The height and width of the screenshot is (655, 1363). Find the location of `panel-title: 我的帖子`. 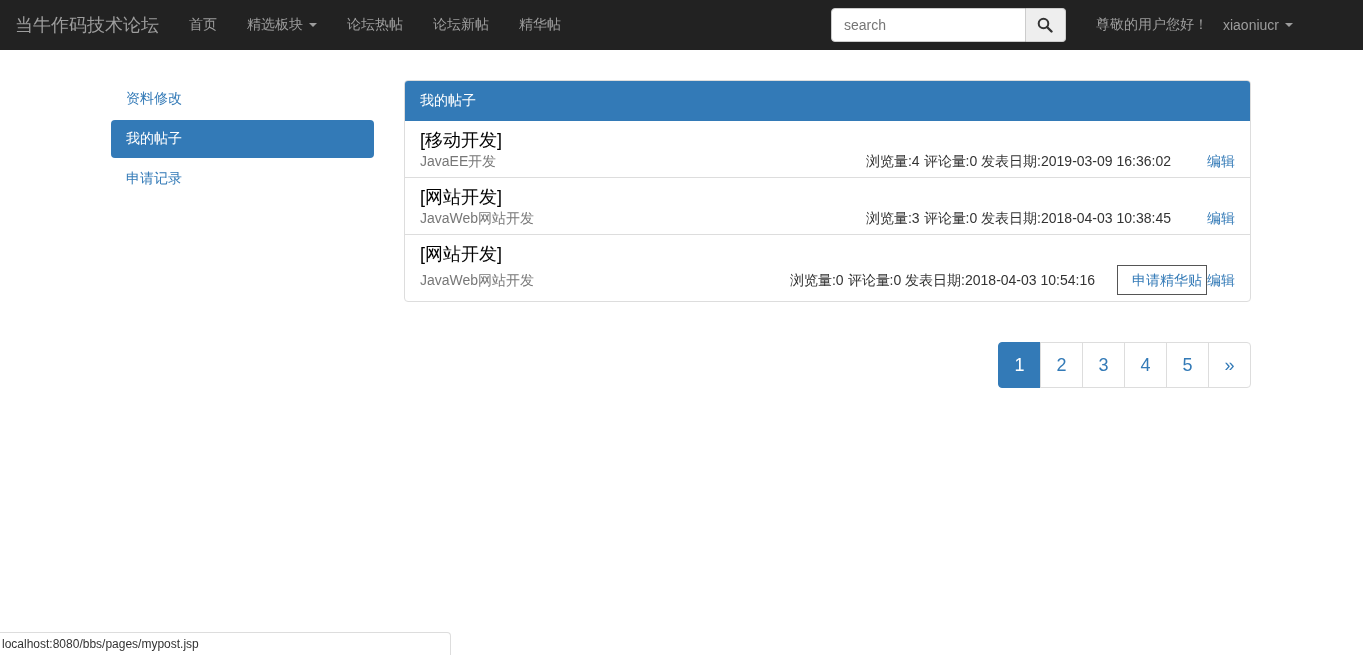

panel-title: 我的帖子 is located at coordinates (448, 100).